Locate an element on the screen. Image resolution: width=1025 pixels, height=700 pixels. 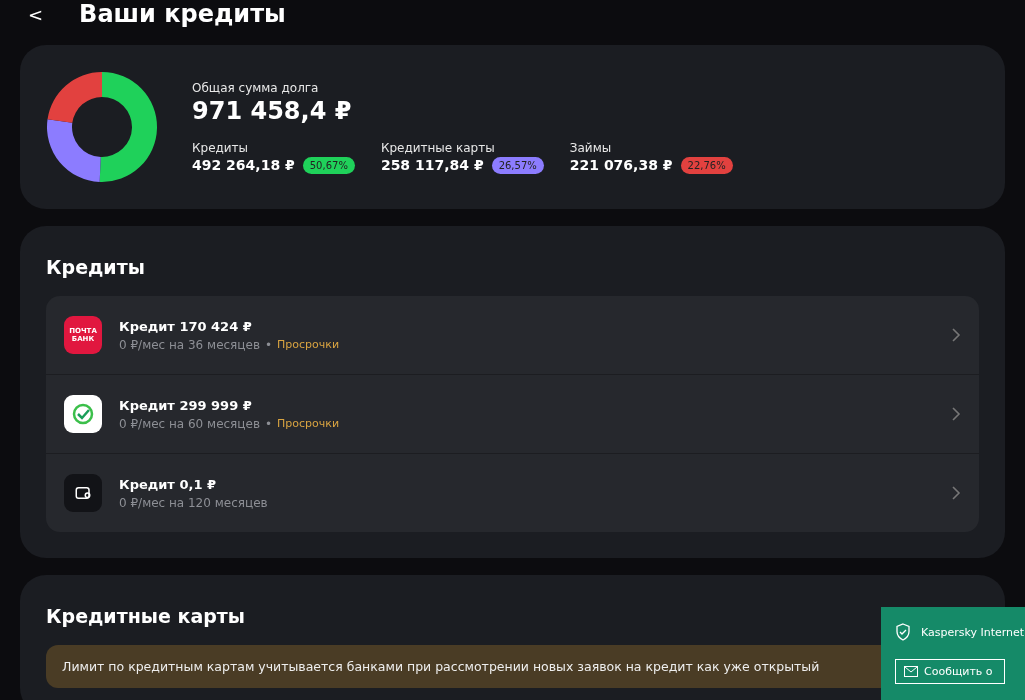
check-logo-icon is located at coordinates (83, 414).